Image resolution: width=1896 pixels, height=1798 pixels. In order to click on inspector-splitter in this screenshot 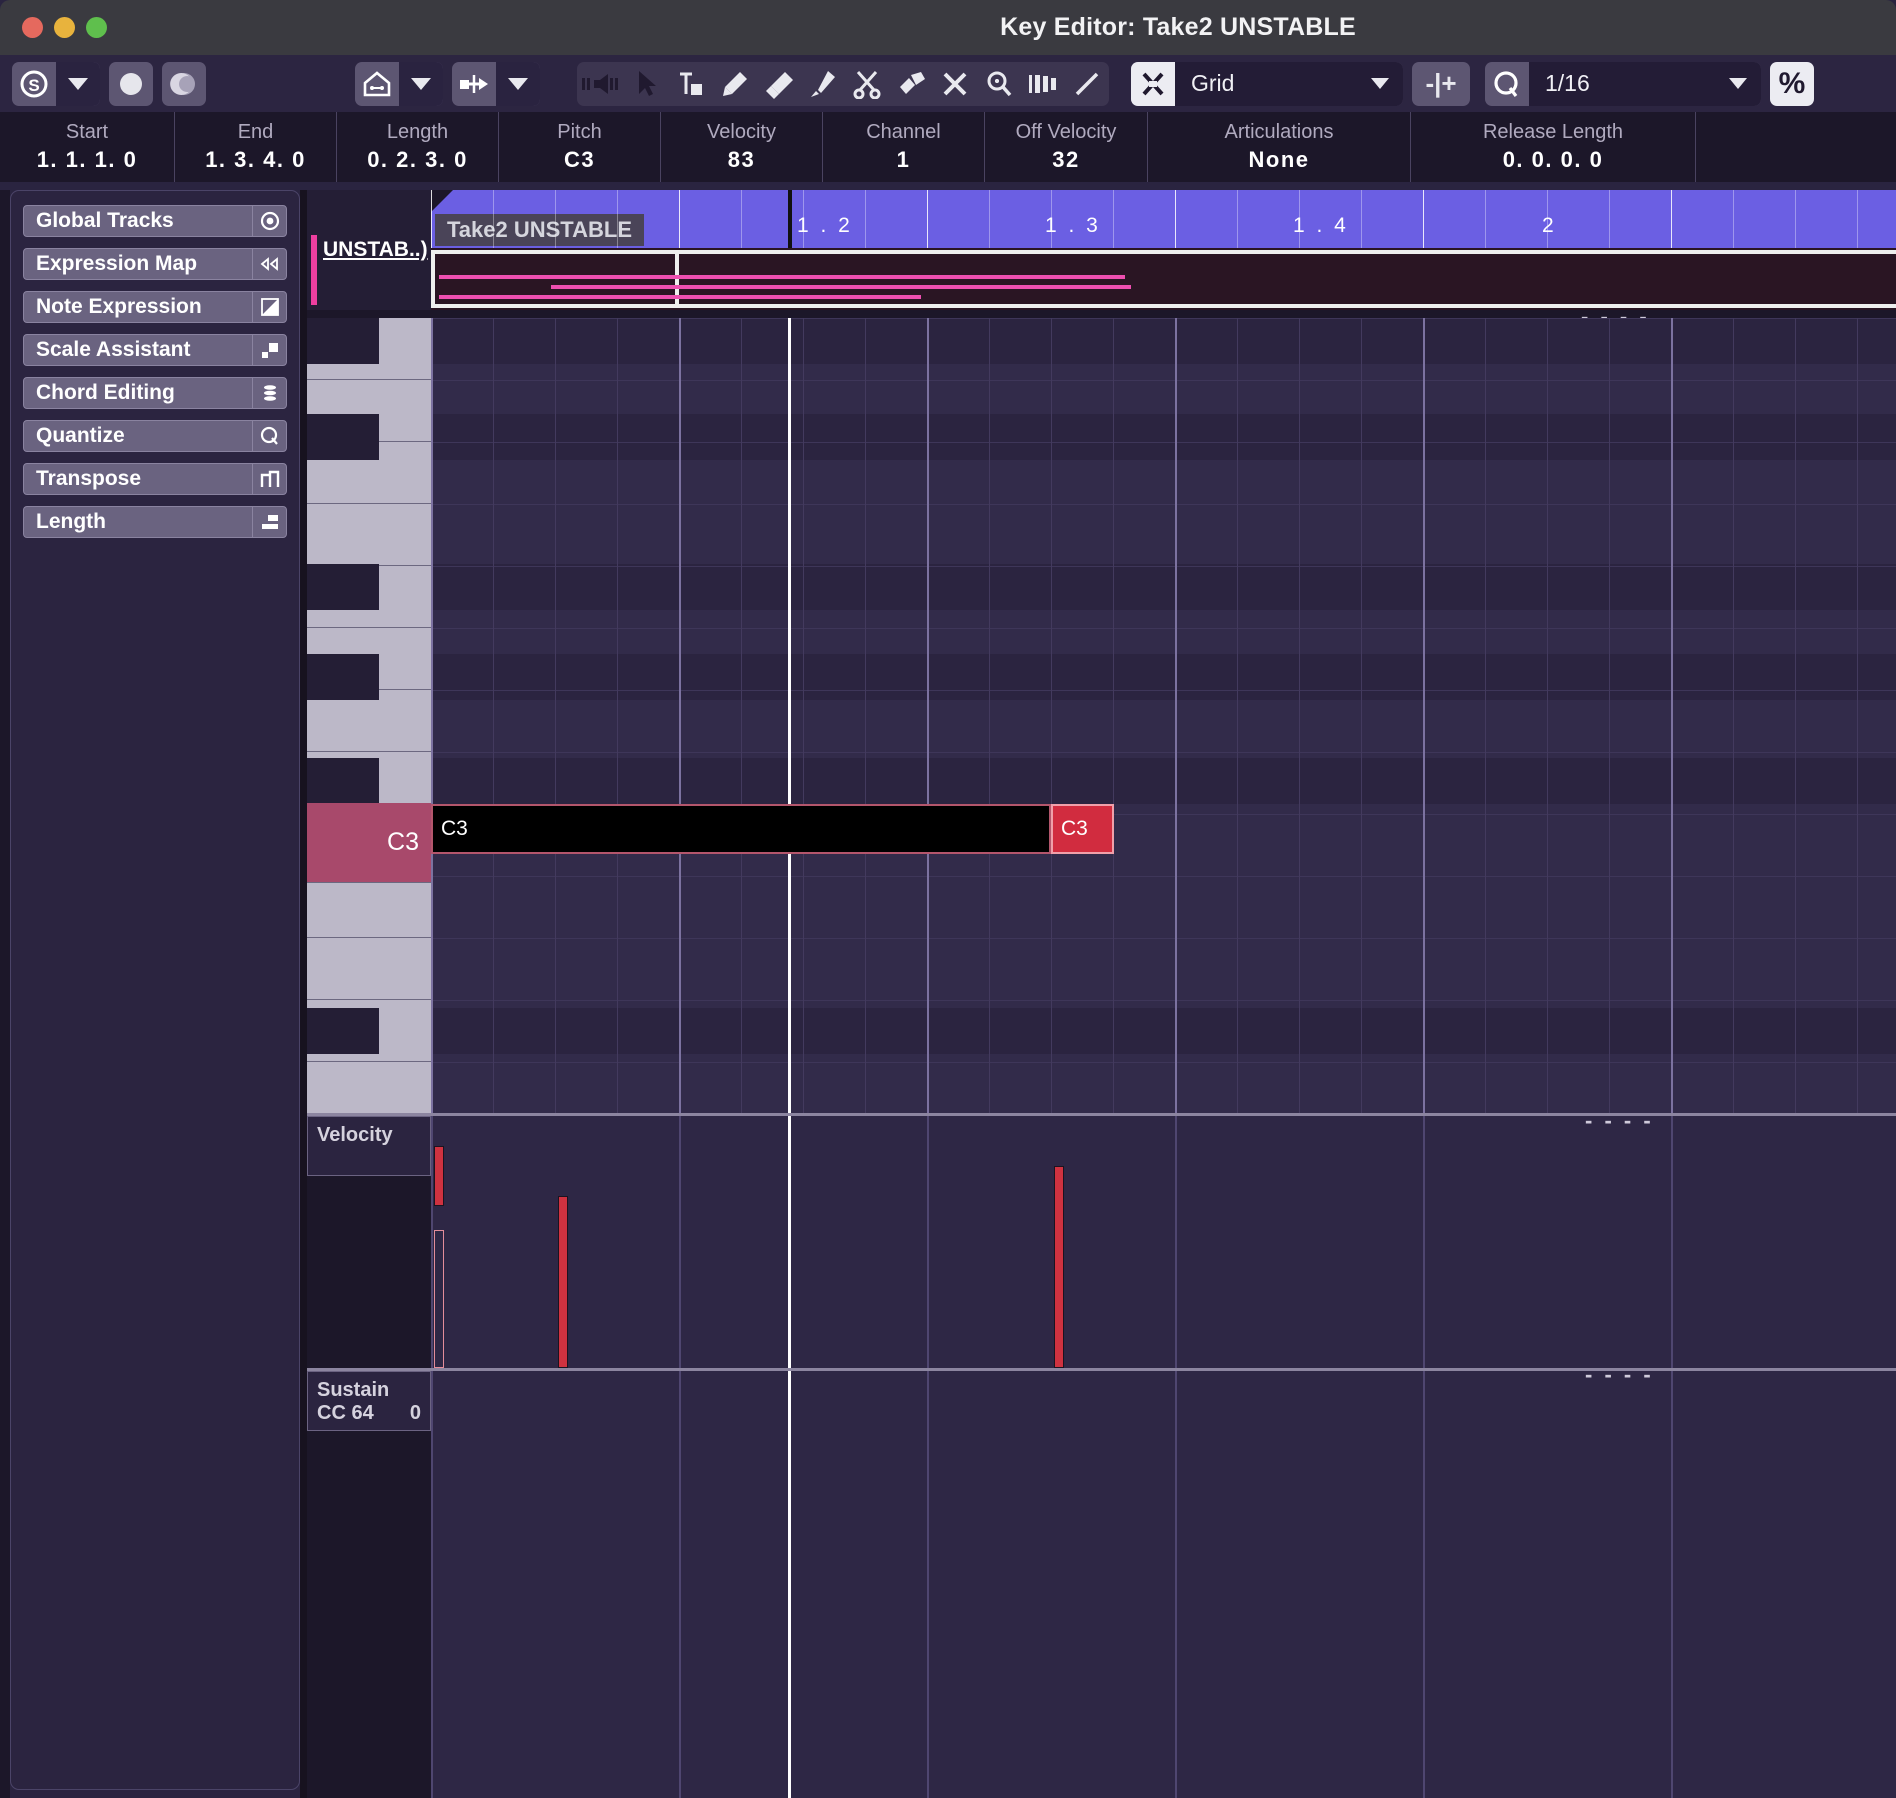, I will do `click(303, 994)`.